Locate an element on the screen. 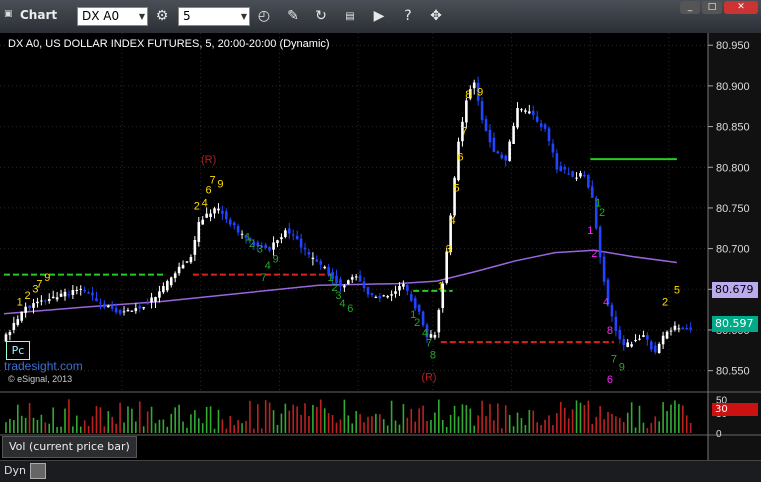 The height and width of the screenshot is (482, 761). refresh-icon: ↻ is located at coordinates (321, 16).